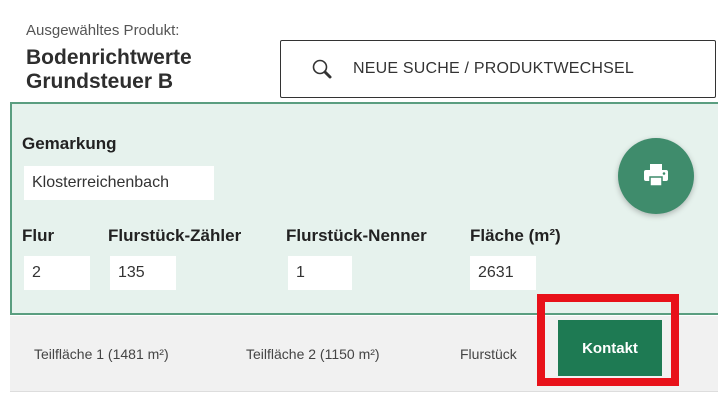 This screenshot has width=718, height=401. What do you see at coordinates (515, 235) in the screenshot?
I see `flaeche-label: Fläche (m²)` at bounding box center [515, 235].